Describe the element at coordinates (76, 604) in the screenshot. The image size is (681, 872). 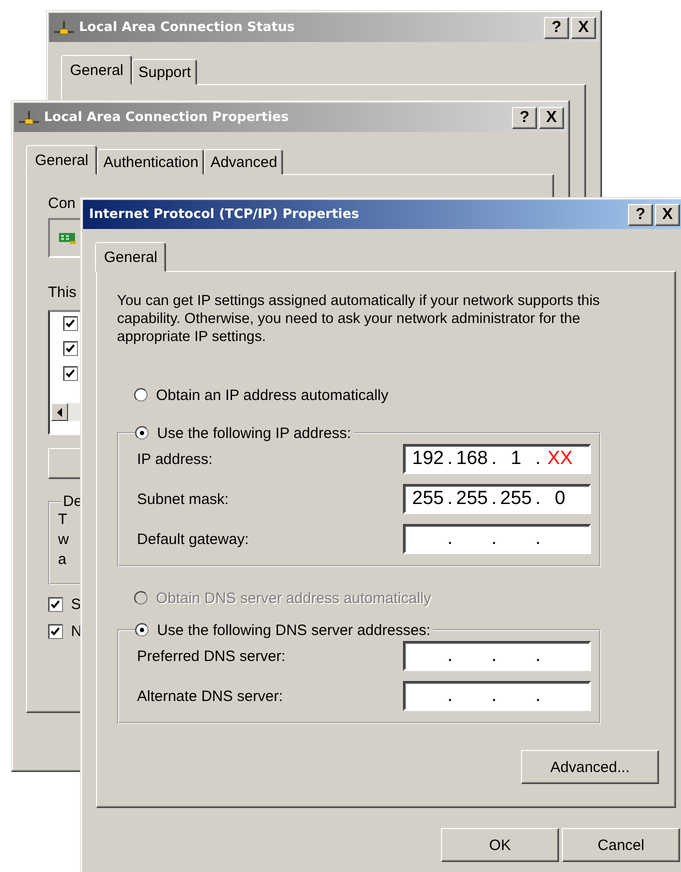
I see `checkbox-label: S` at that location.